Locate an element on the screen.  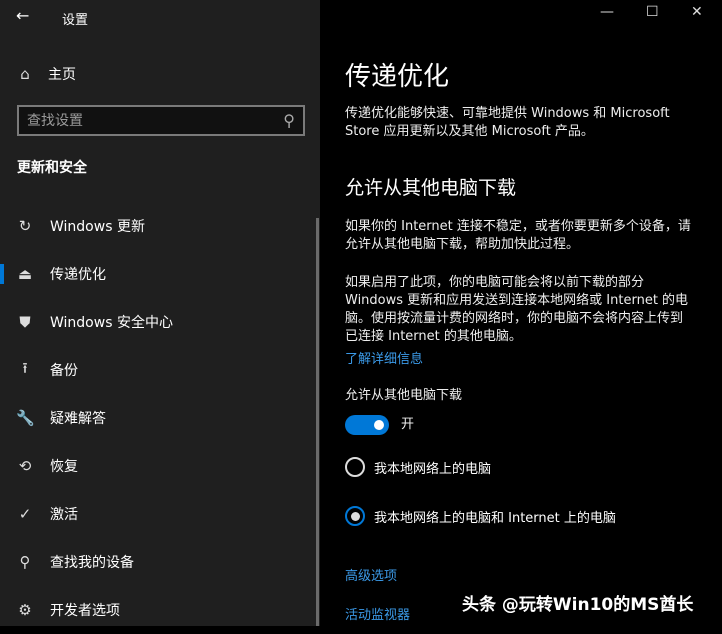
watermark: 头条 @玩转Win10的MS酋长 is located at coordinates (578, 605).